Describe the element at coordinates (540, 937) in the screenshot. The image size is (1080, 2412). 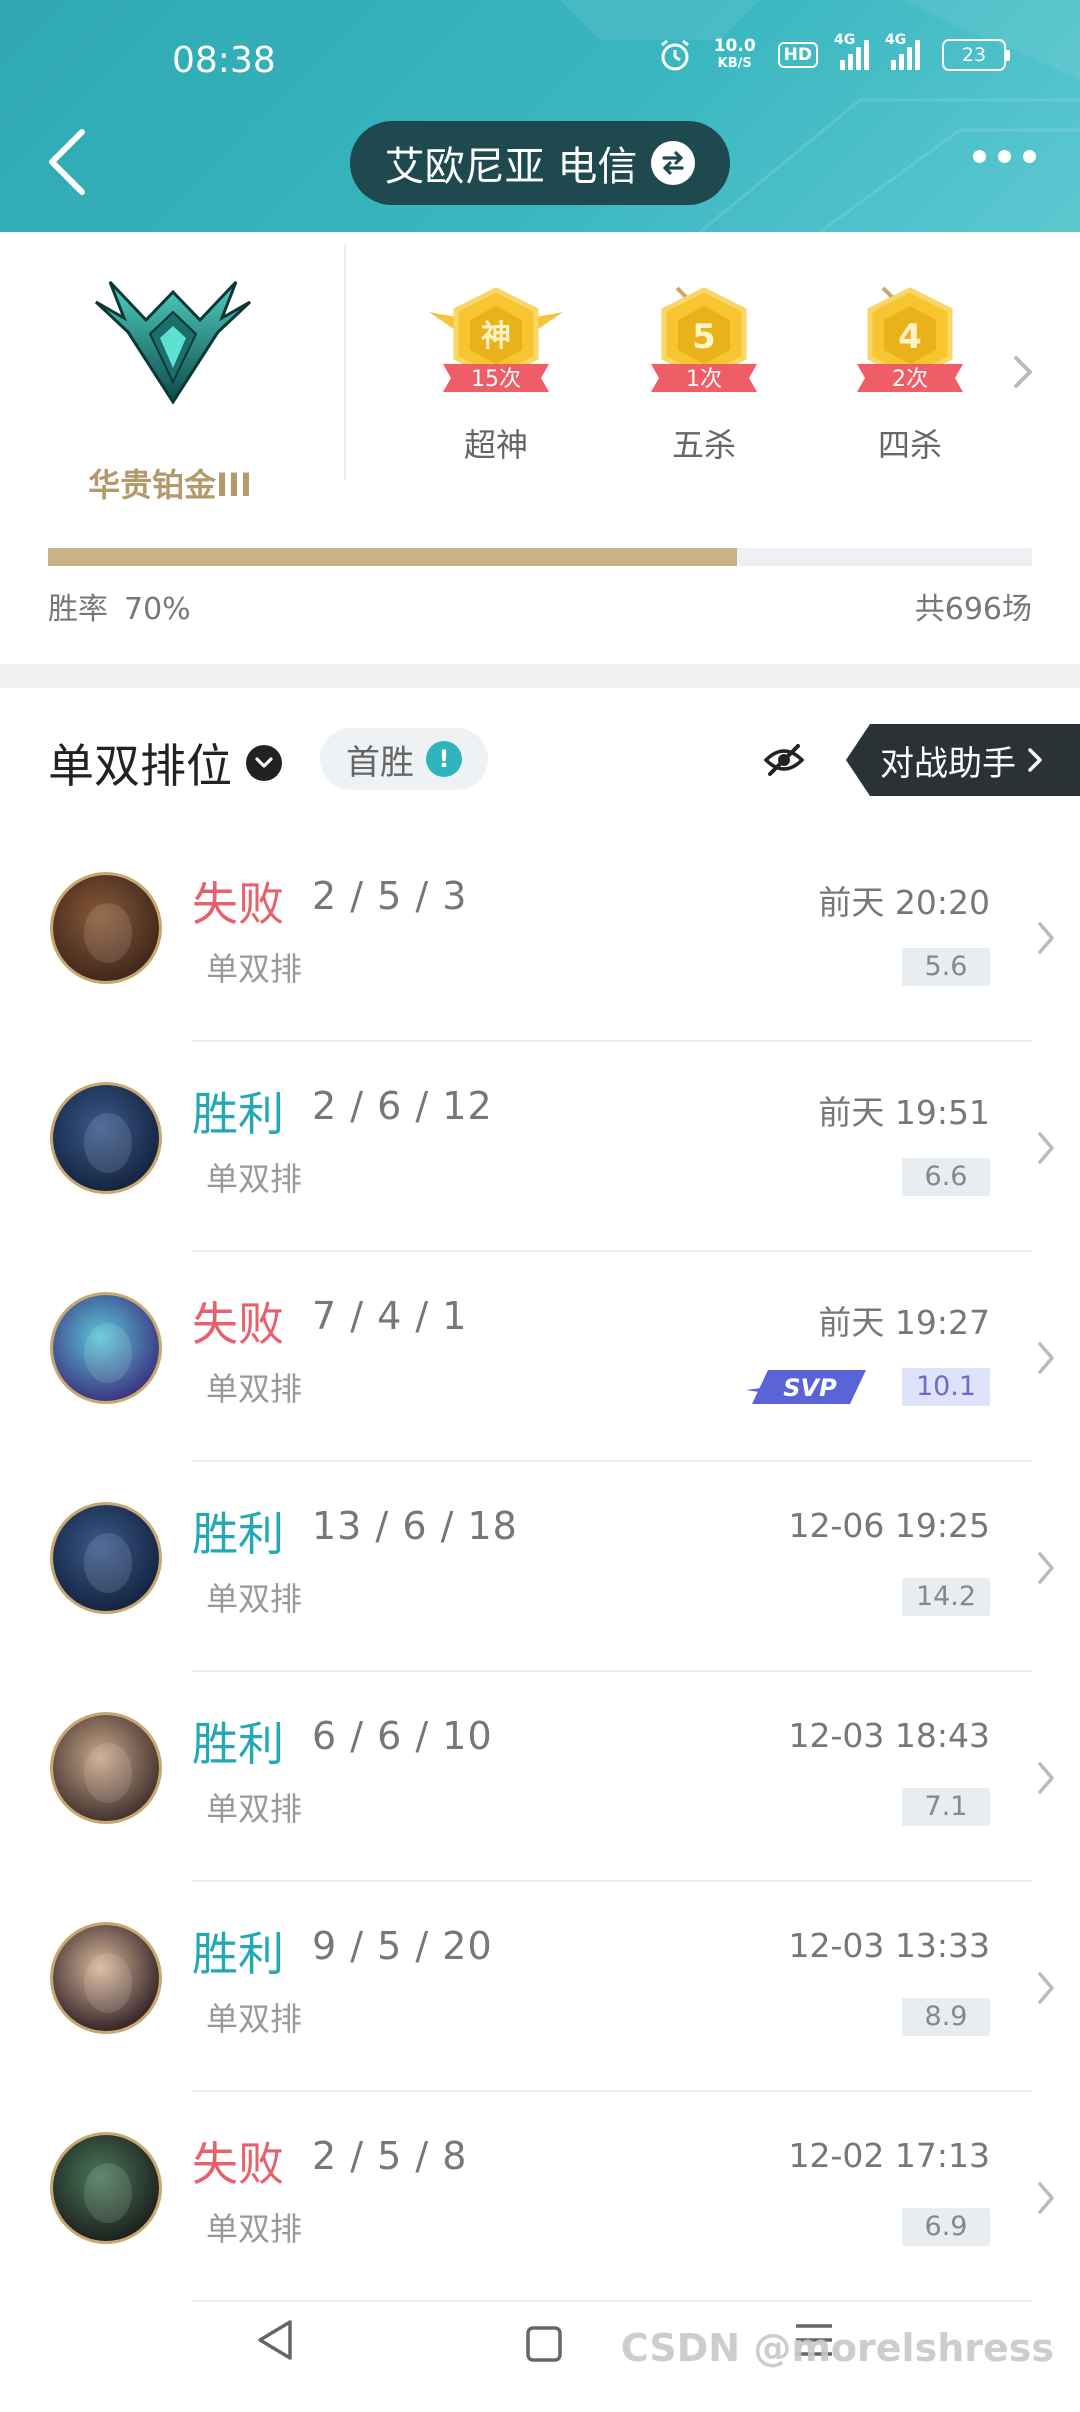
I see `match-row: 失败 2 / 5 / 3 单双排 前天 20:20 5.6` at that location.